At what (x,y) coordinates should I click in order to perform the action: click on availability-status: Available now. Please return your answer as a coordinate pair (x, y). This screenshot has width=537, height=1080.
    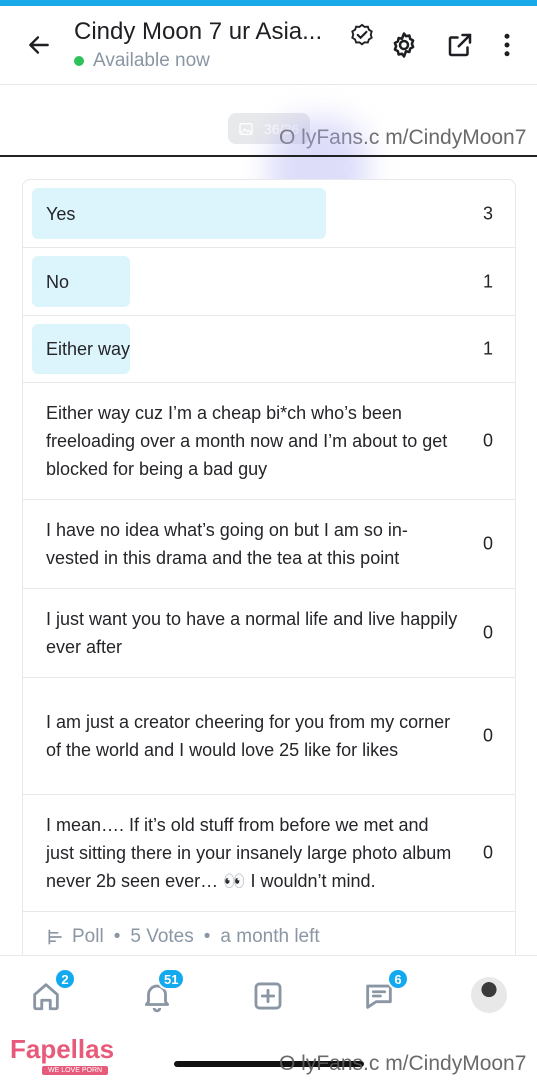
    Looking at the image, I should click on (142, 61).